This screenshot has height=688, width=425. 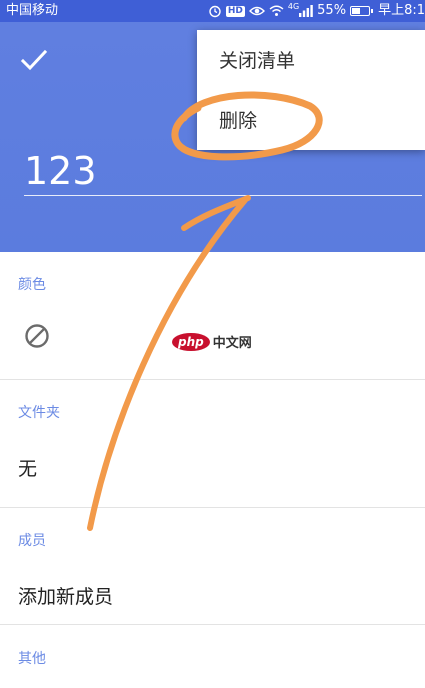 I want to click on watermark-logo: php, so click(x=191, y=341).